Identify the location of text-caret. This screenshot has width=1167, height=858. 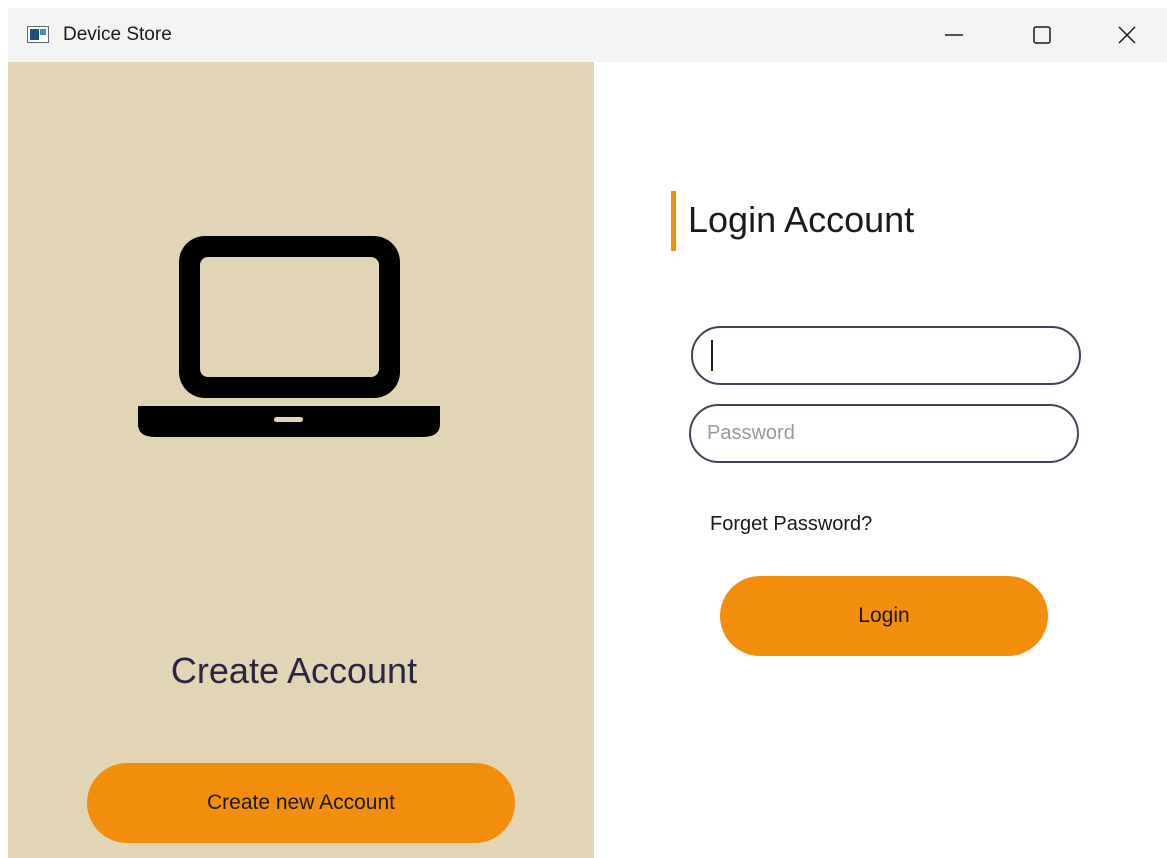
(712, 355).